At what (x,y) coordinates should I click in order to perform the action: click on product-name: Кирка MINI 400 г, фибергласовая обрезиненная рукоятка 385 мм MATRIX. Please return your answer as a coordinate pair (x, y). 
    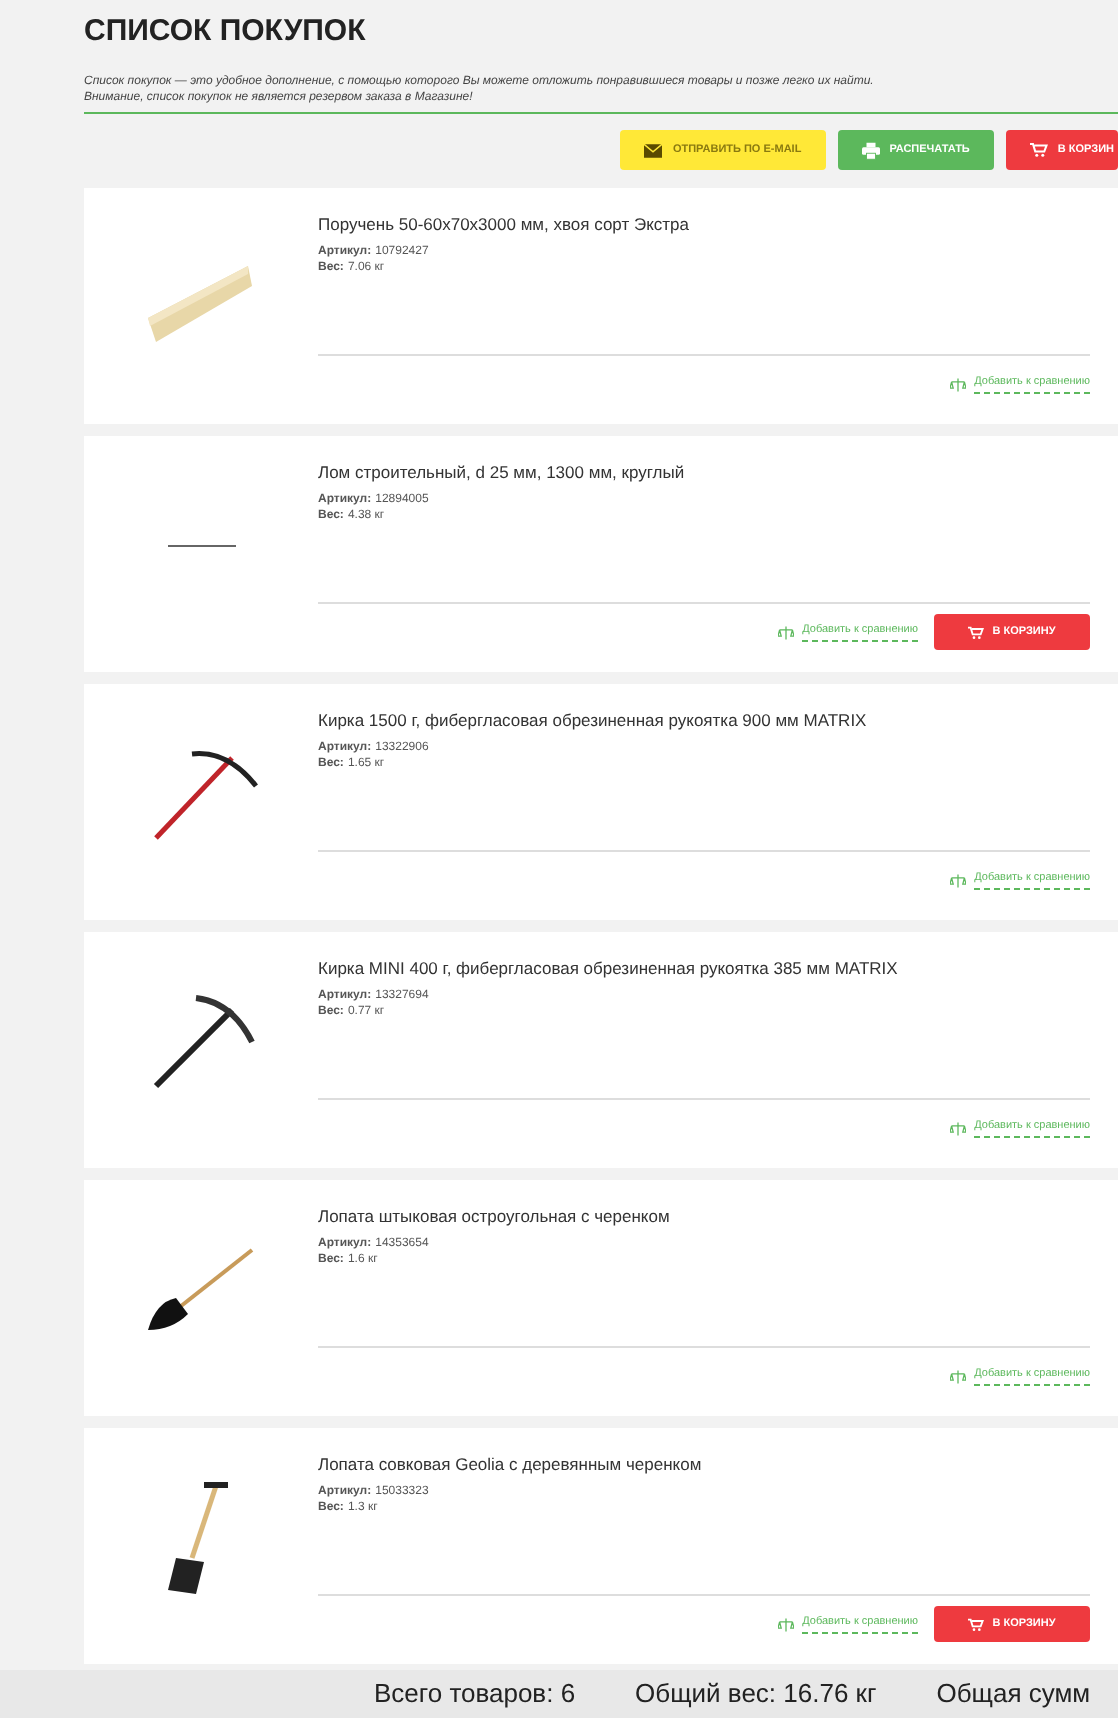
    Looking at the image, I should click on (704, 968).